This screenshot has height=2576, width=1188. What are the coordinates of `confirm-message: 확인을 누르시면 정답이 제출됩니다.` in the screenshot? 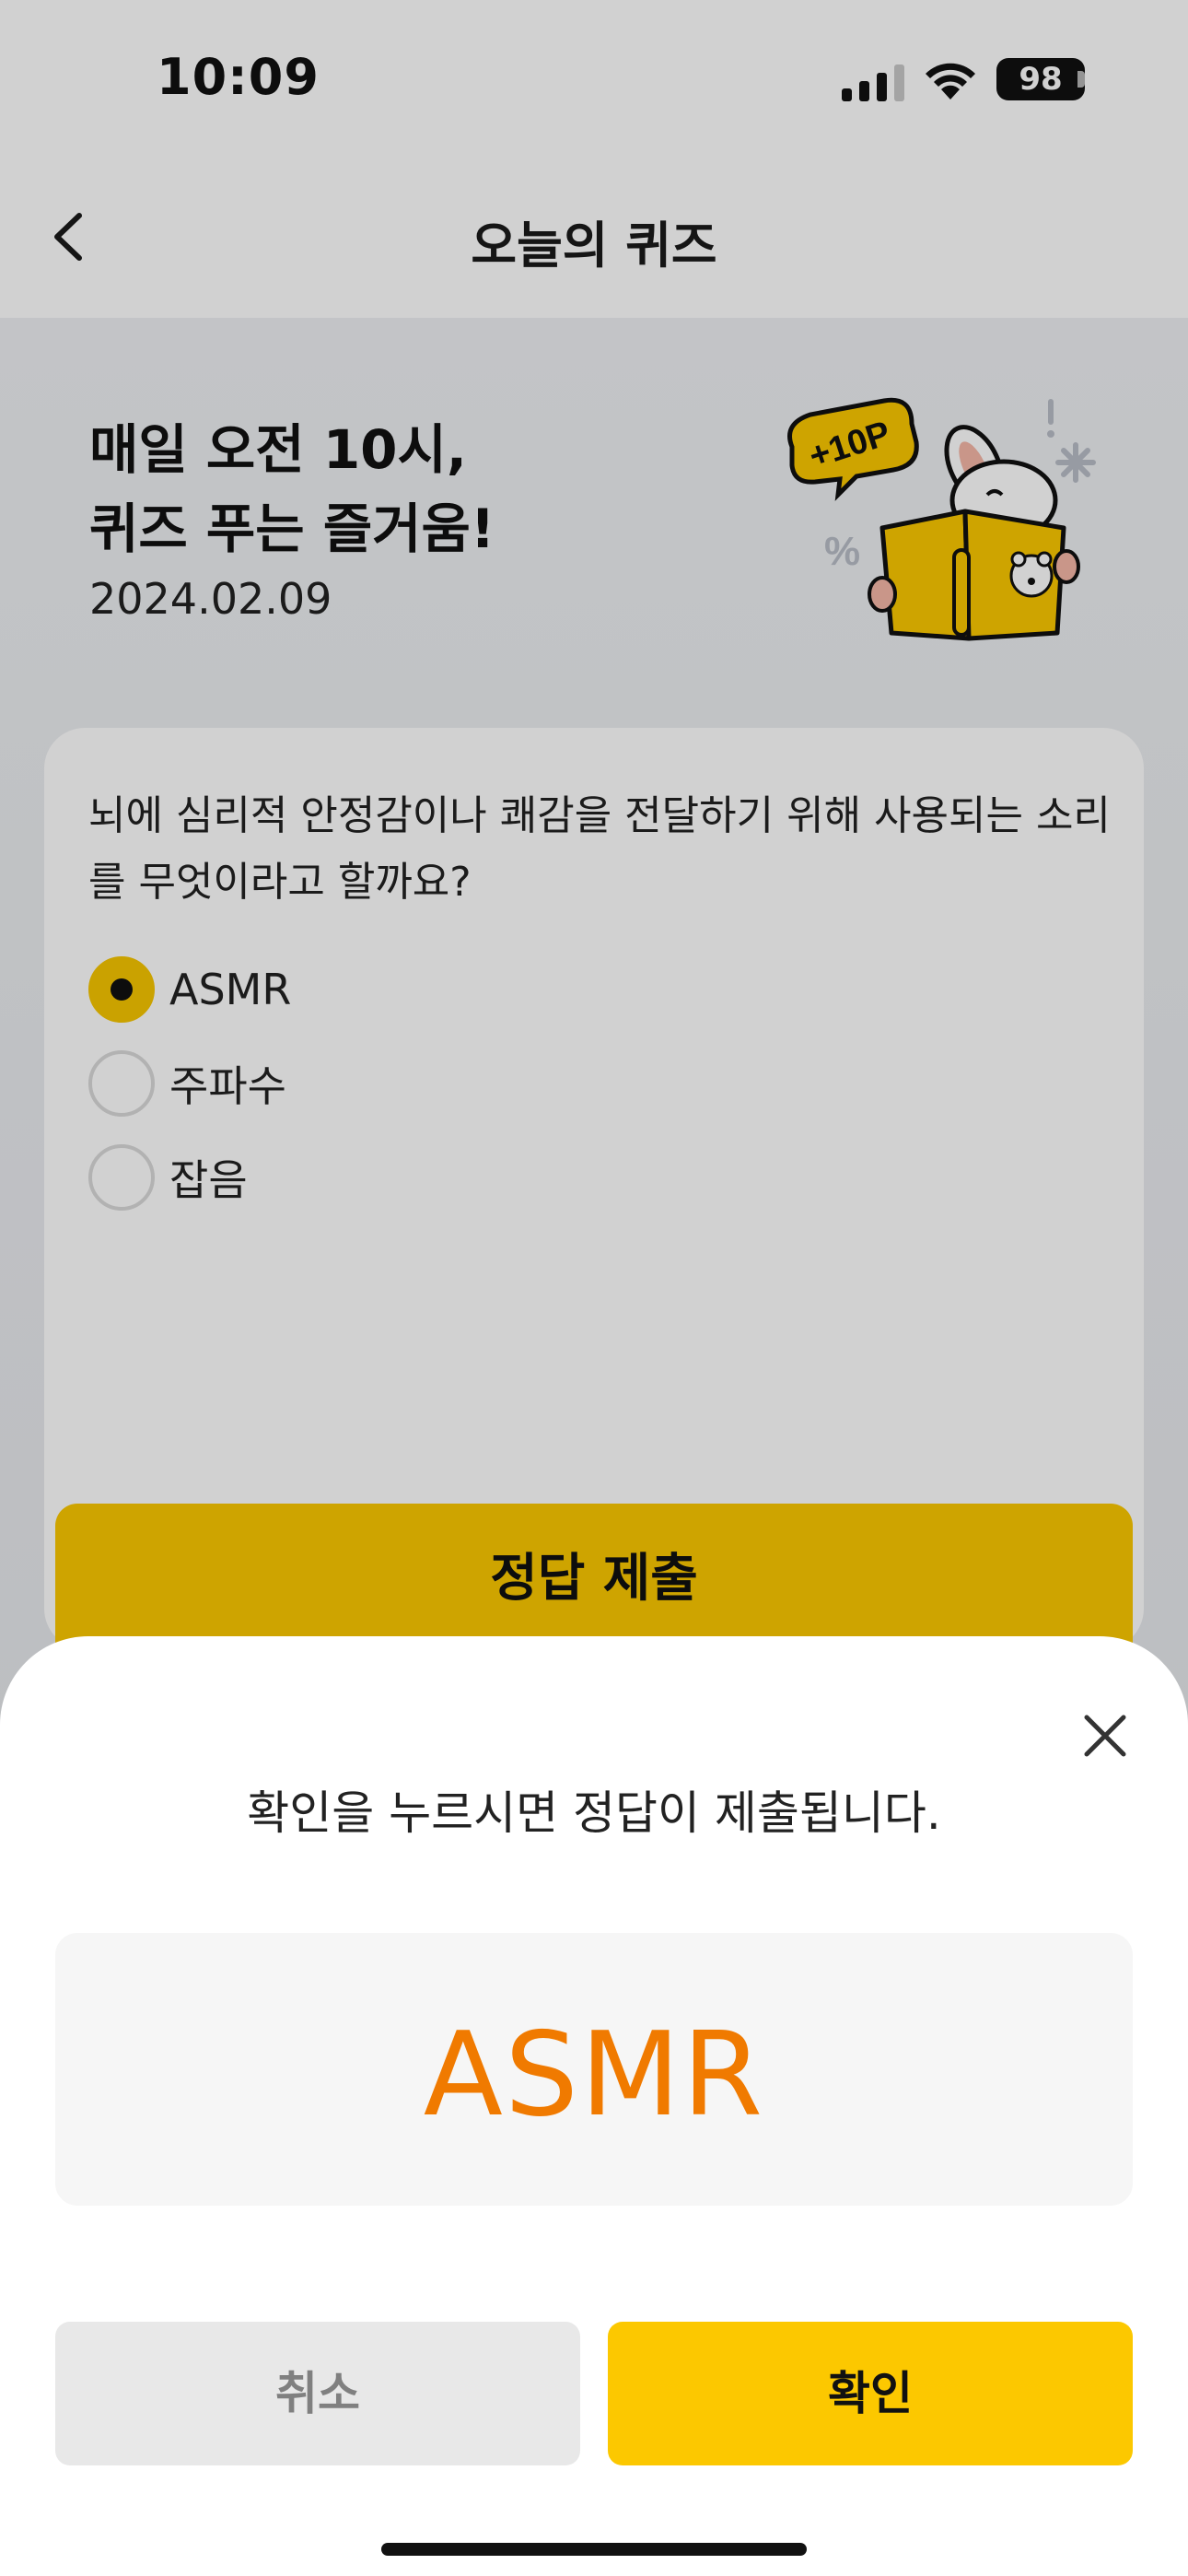 It's located at (594, 1813).